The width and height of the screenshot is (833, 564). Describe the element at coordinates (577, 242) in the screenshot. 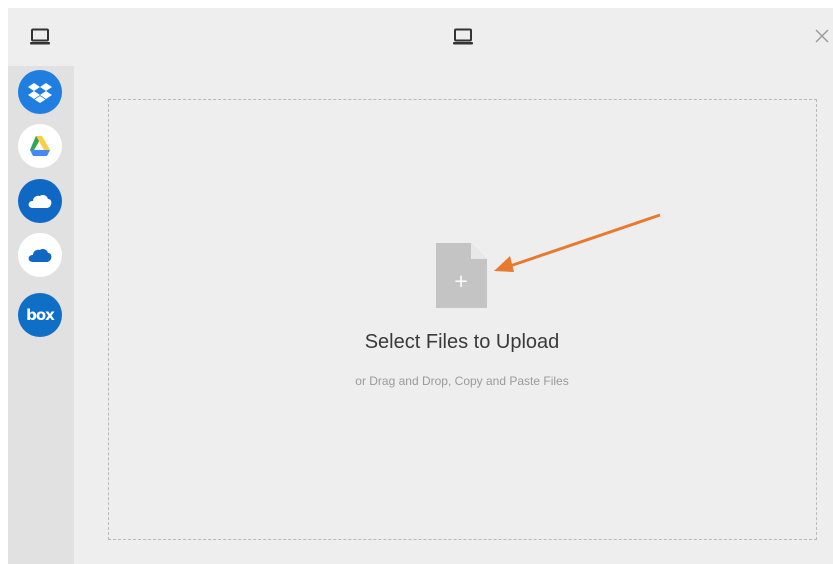

I see `annotation-arrow` at that location.